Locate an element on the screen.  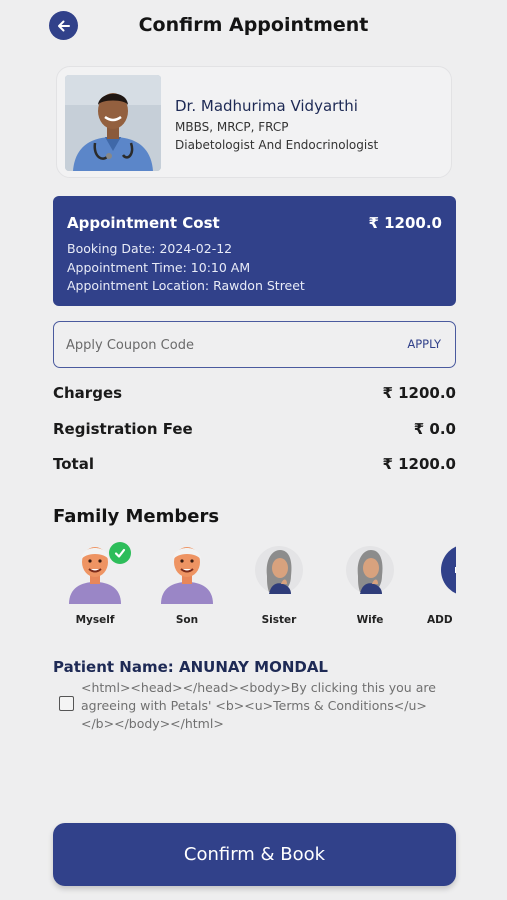
member-name: Sister is located at coordinates (279, 620).